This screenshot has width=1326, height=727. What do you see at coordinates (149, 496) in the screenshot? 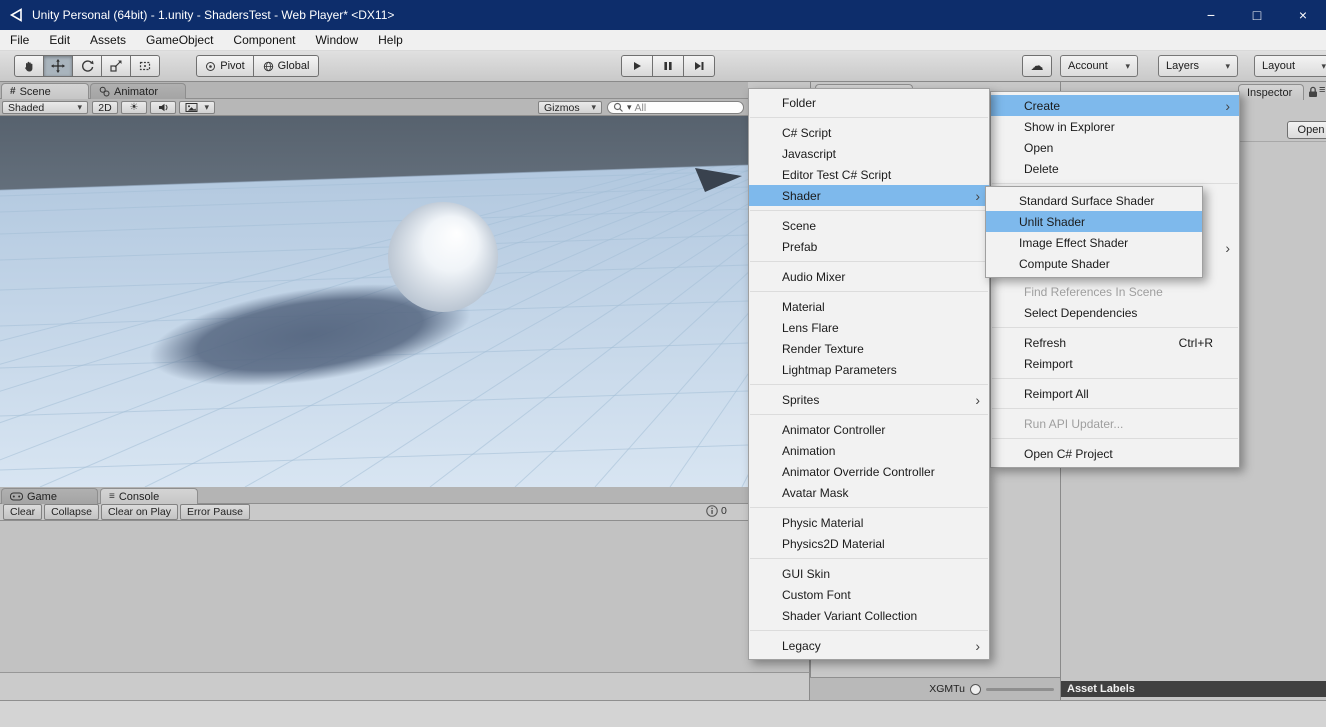
I see `tab-console: ≡ Console` at bounding box center [149, 496].